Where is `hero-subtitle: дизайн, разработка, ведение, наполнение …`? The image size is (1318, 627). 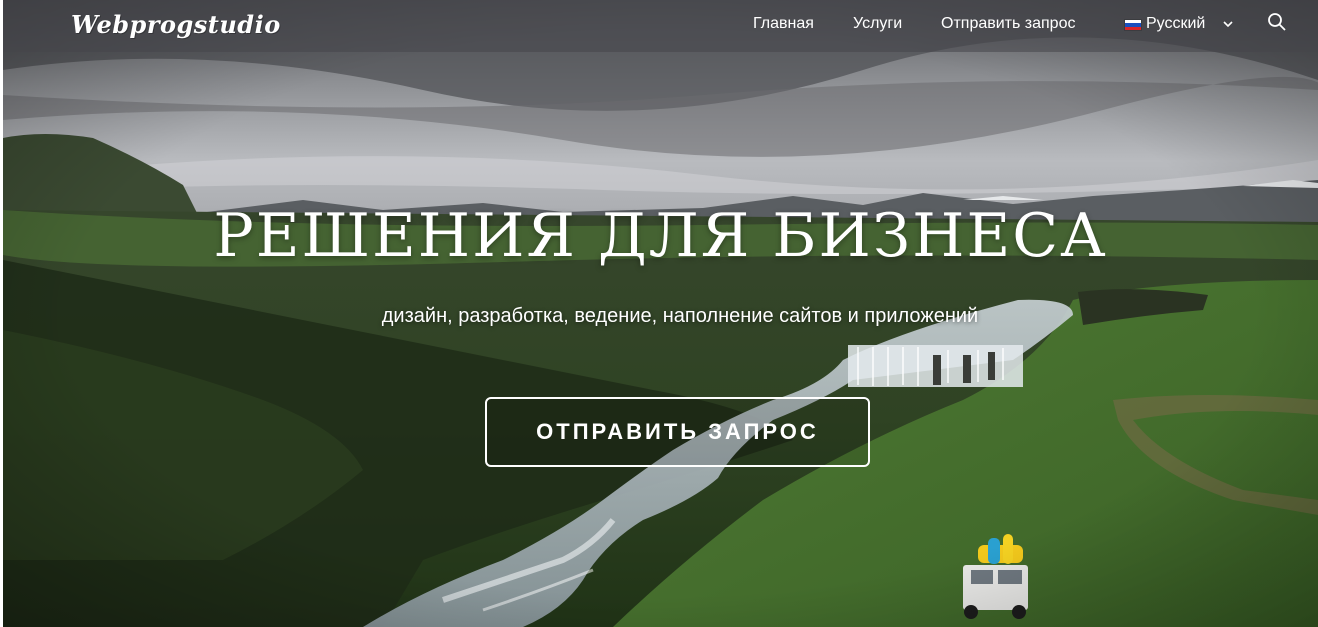
hero-subtitle: дизайн, разработка, ведение, наполнение … is located at coordinates (680, 316).